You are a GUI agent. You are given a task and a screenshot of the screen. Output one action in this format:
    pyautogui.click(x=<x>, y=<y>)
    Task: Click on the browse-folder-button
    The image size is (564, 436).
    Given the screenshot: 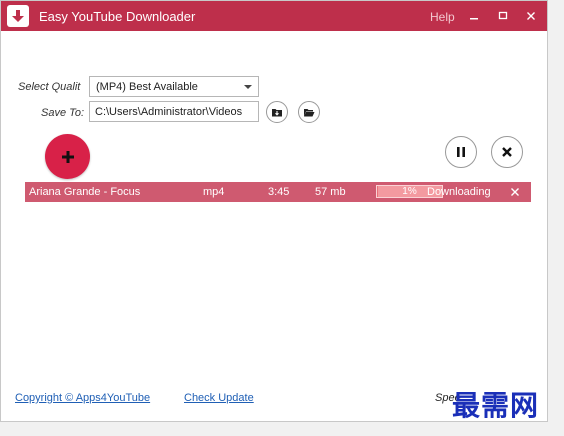 What is the action you would take?
    pyautogui.click(x=309, y=112)
    